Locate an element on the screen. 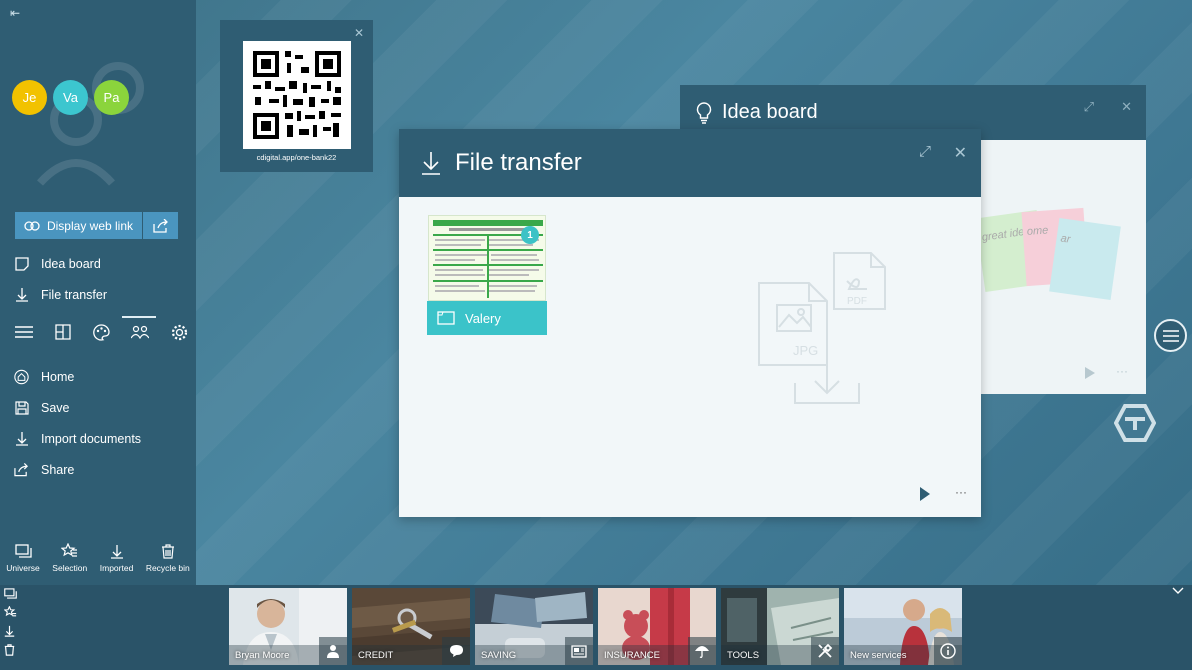 This screenshot has height=670, width=1192. tile-label: New services is located at coordinates (878, 655).